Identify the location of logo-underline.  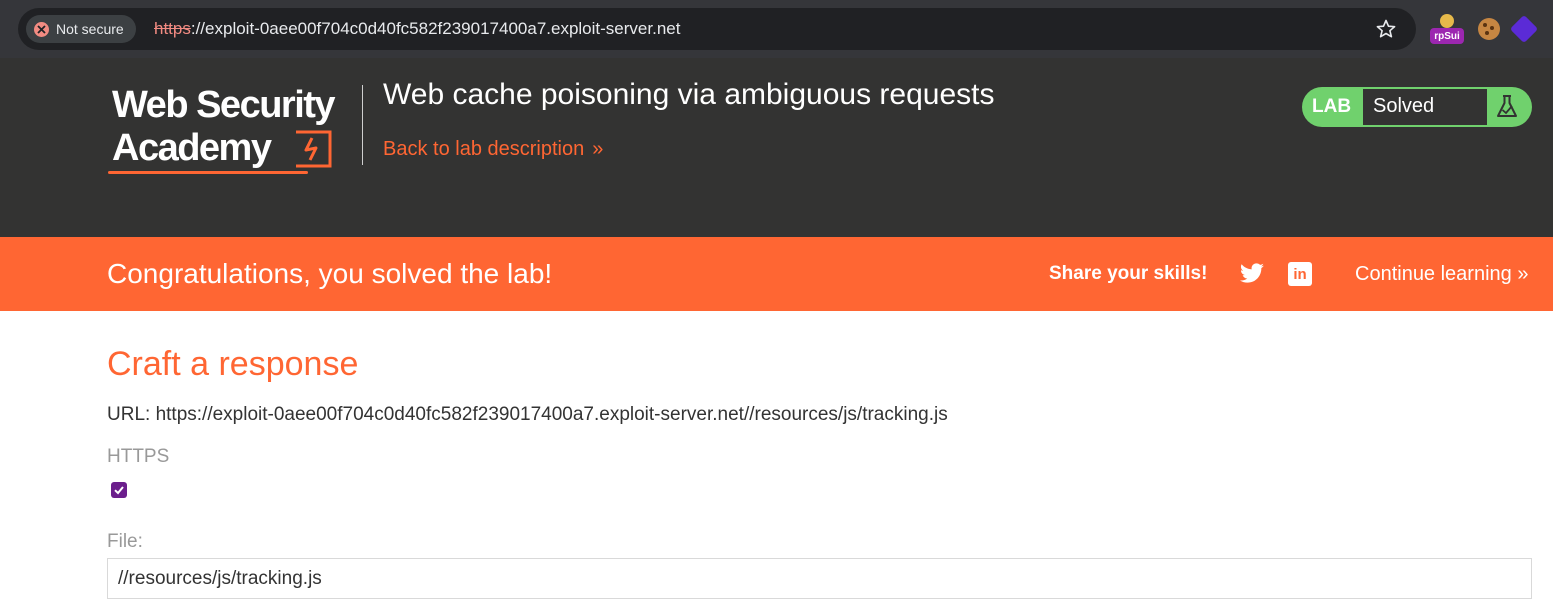
(208, 172).